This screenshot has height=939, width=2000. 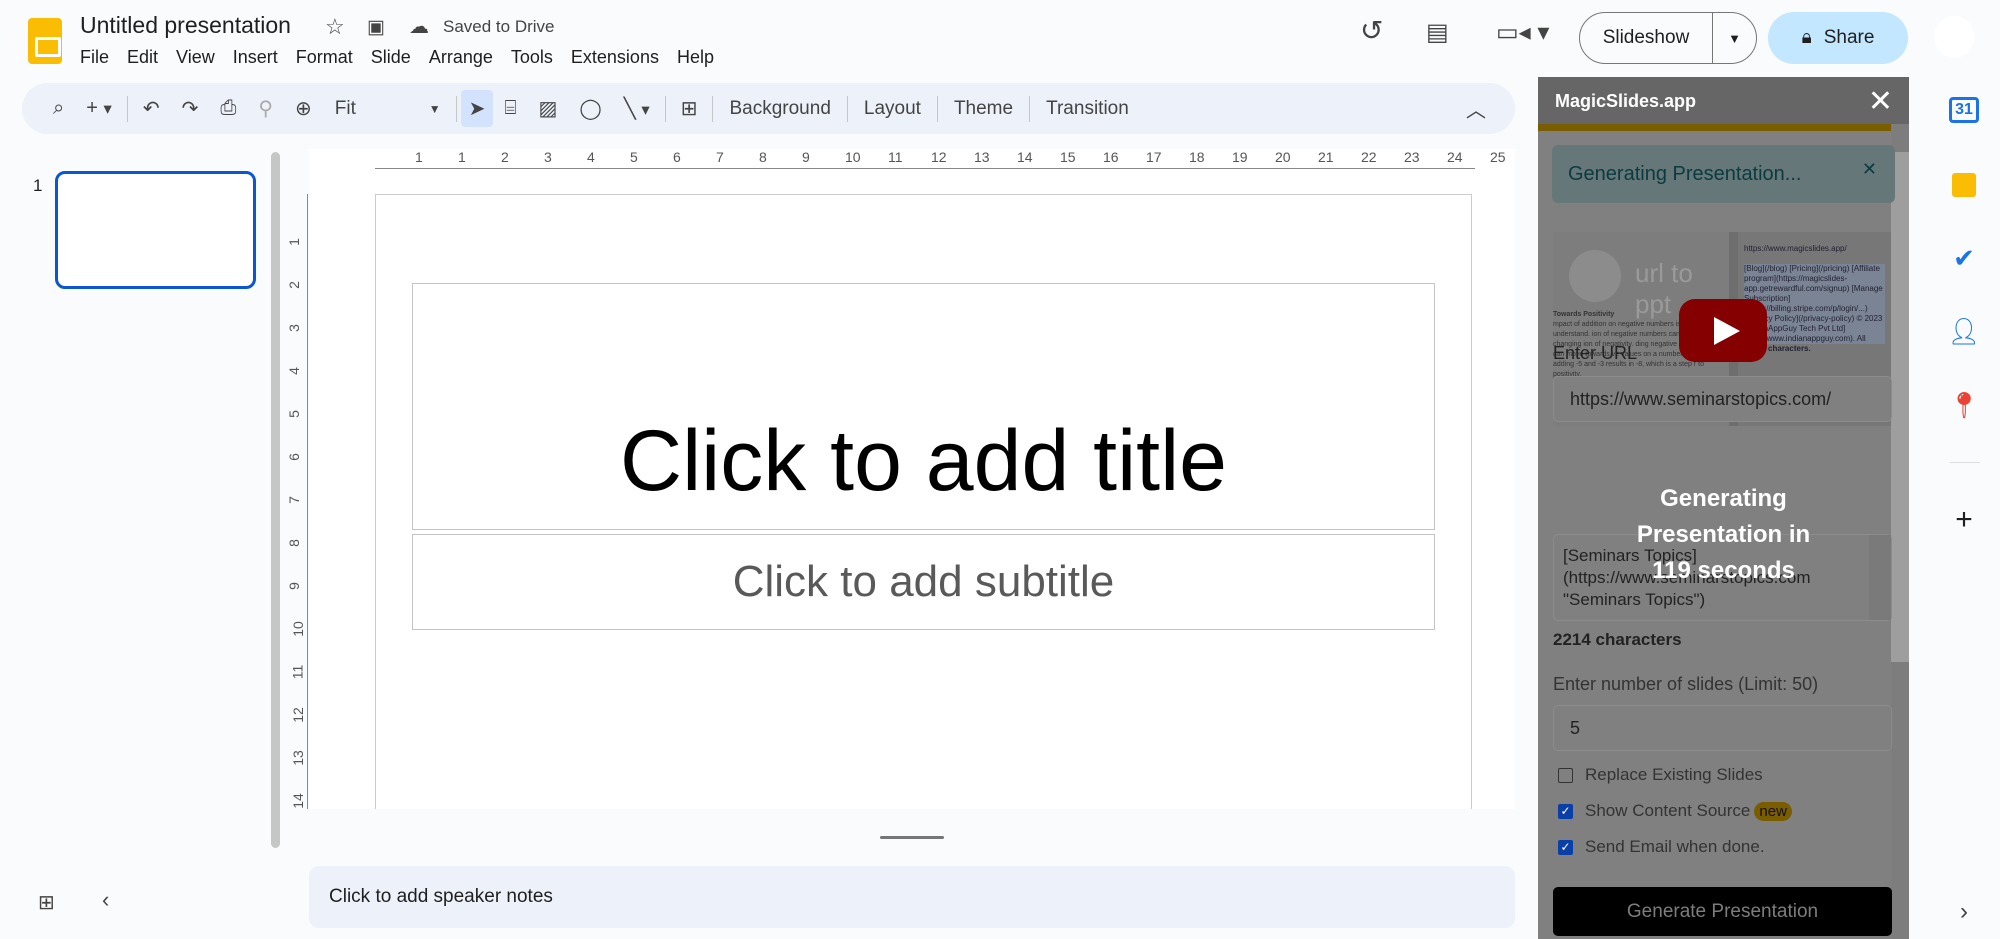 What do you see at coordinates (147, 57) in the screenshot?
I see `menu-edit: Edit` at bounding box center [147, 57].